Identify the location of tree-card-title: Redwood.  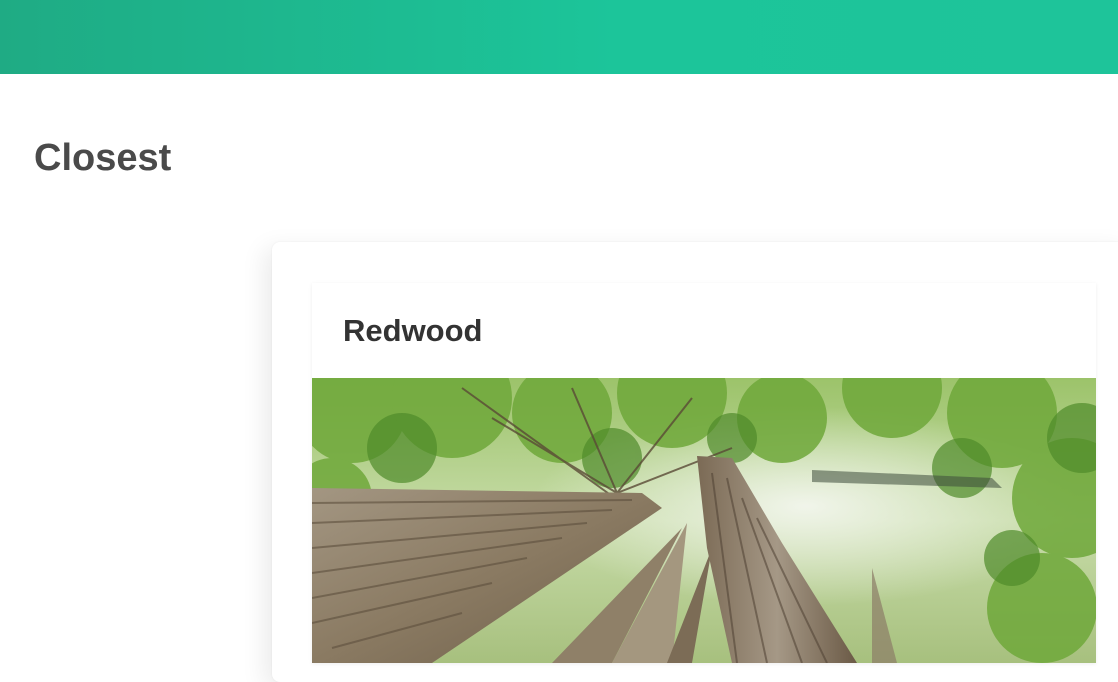
(413, 330).